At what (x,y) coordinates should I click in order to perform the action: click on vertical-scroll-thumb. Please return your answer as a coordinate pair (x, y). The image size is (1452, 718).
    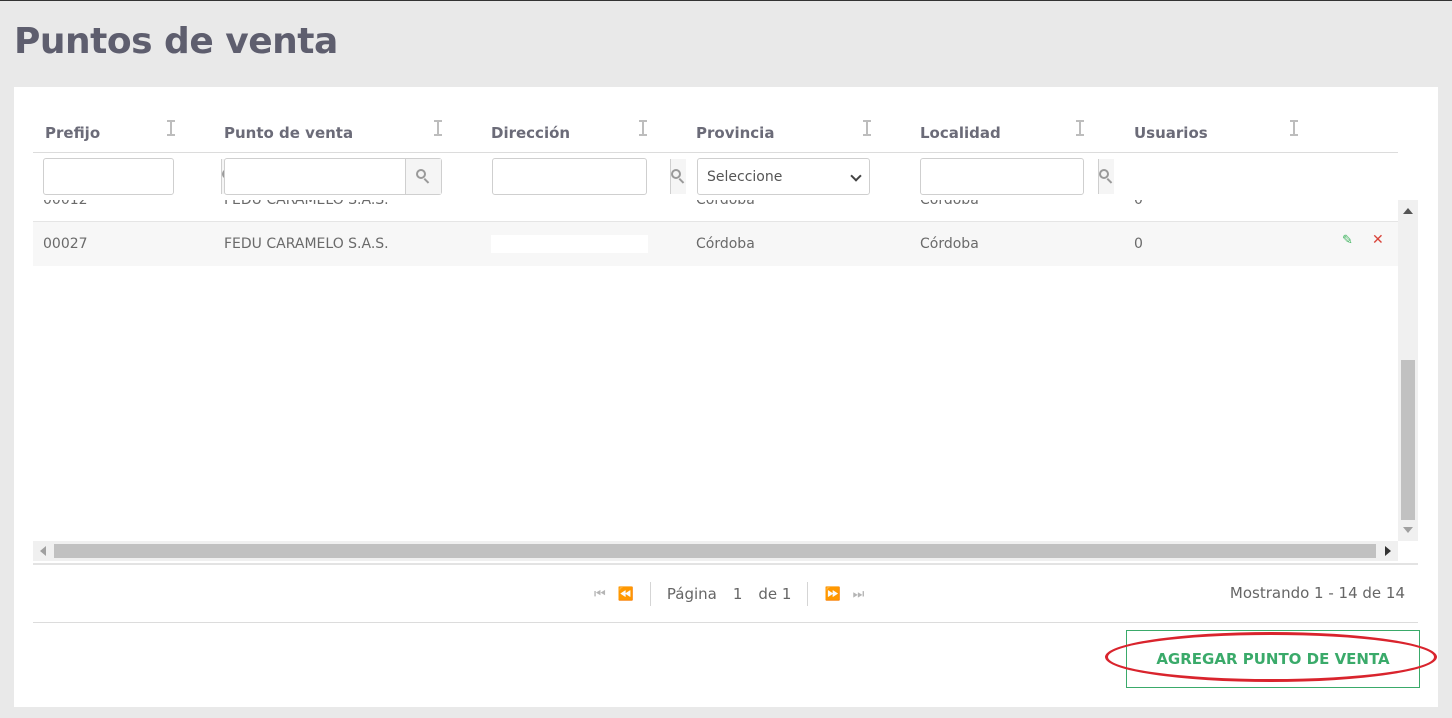
    Looking at the image, I should click on (1408, 440).